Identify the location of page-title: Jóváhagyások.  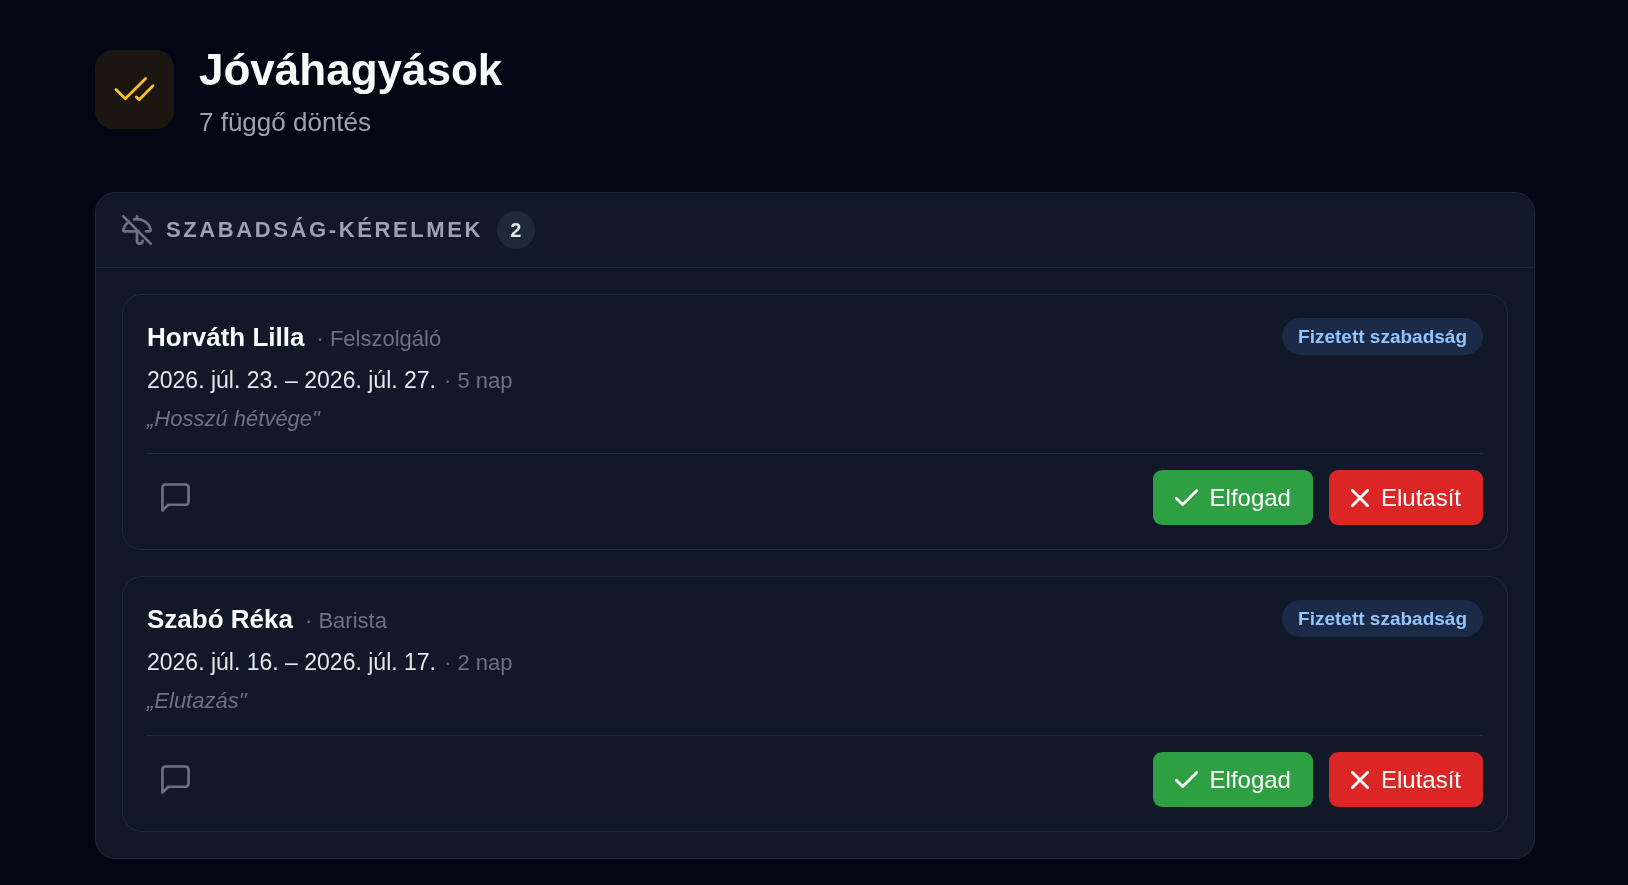
(351, 70).